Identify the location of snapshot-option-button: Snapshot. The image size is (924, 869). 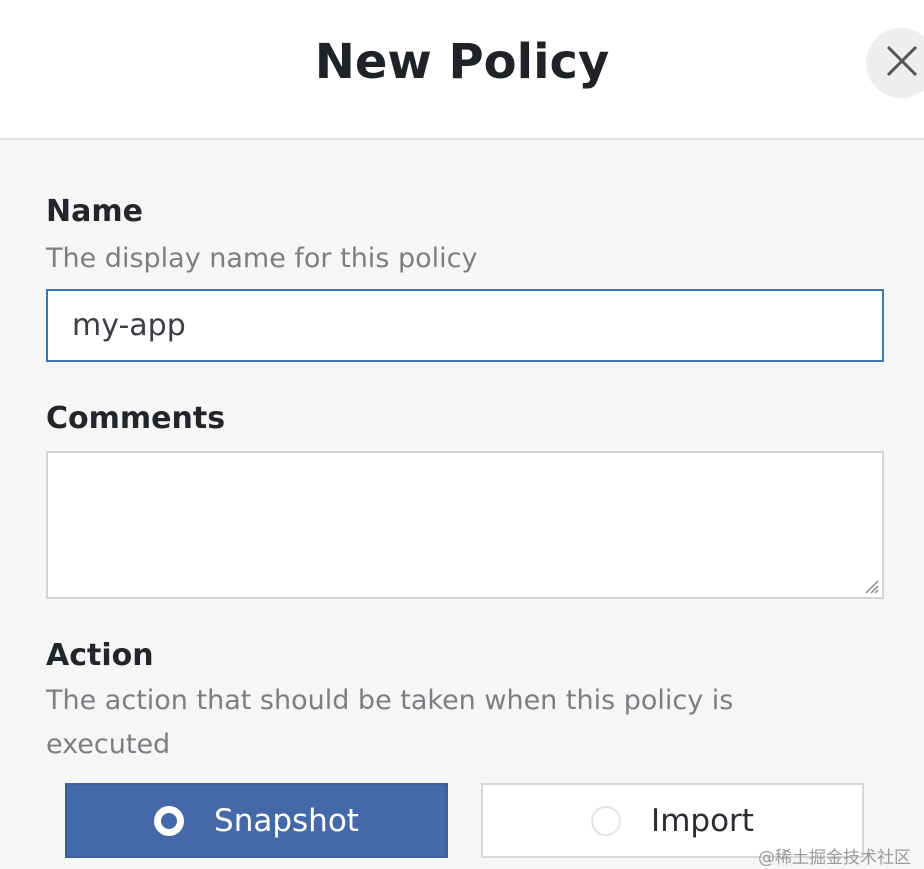
(256, 820).